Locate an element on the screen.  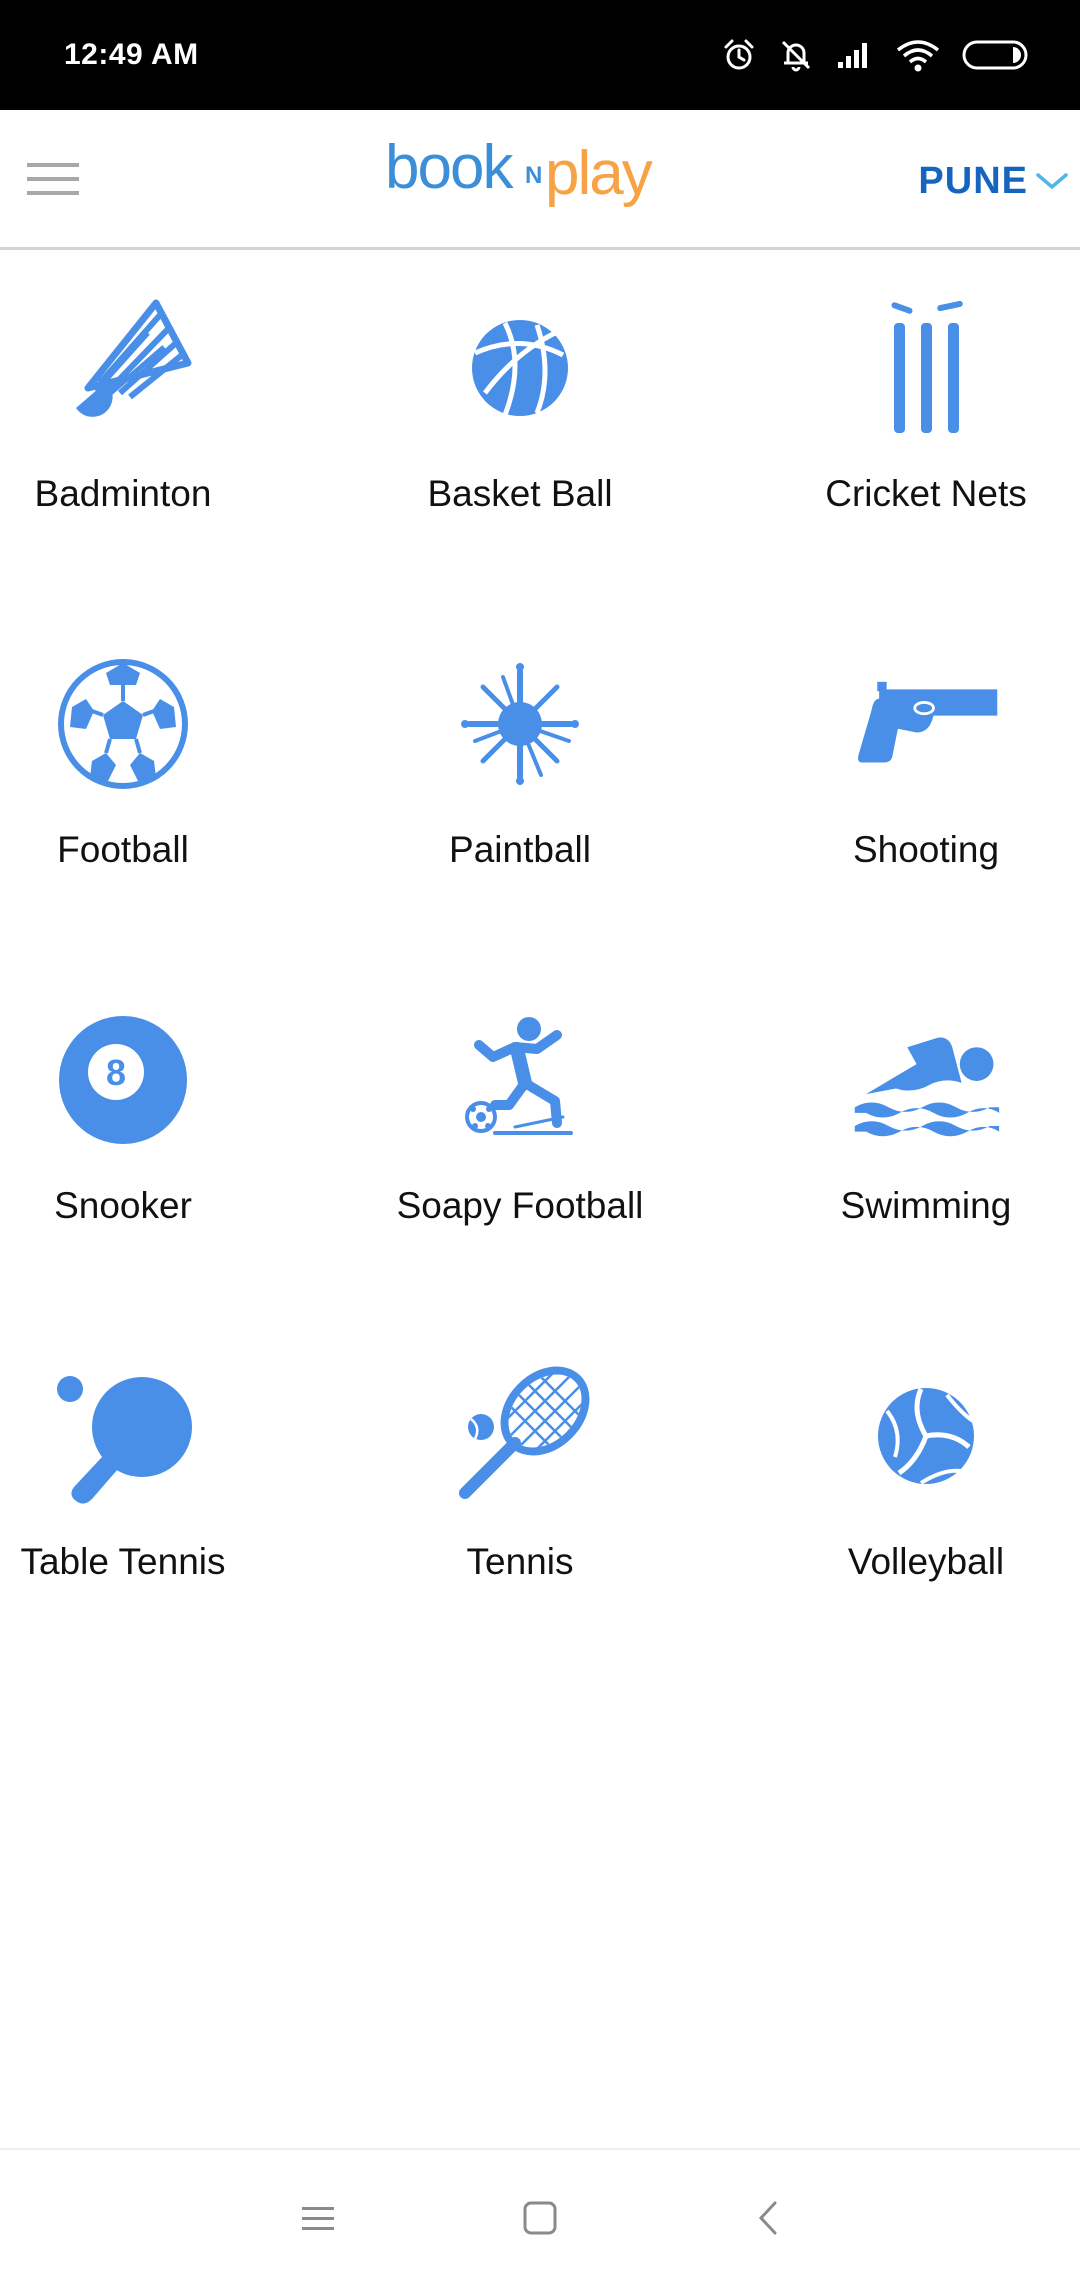
paint-splat-icon is located at coordinates (520, 724).